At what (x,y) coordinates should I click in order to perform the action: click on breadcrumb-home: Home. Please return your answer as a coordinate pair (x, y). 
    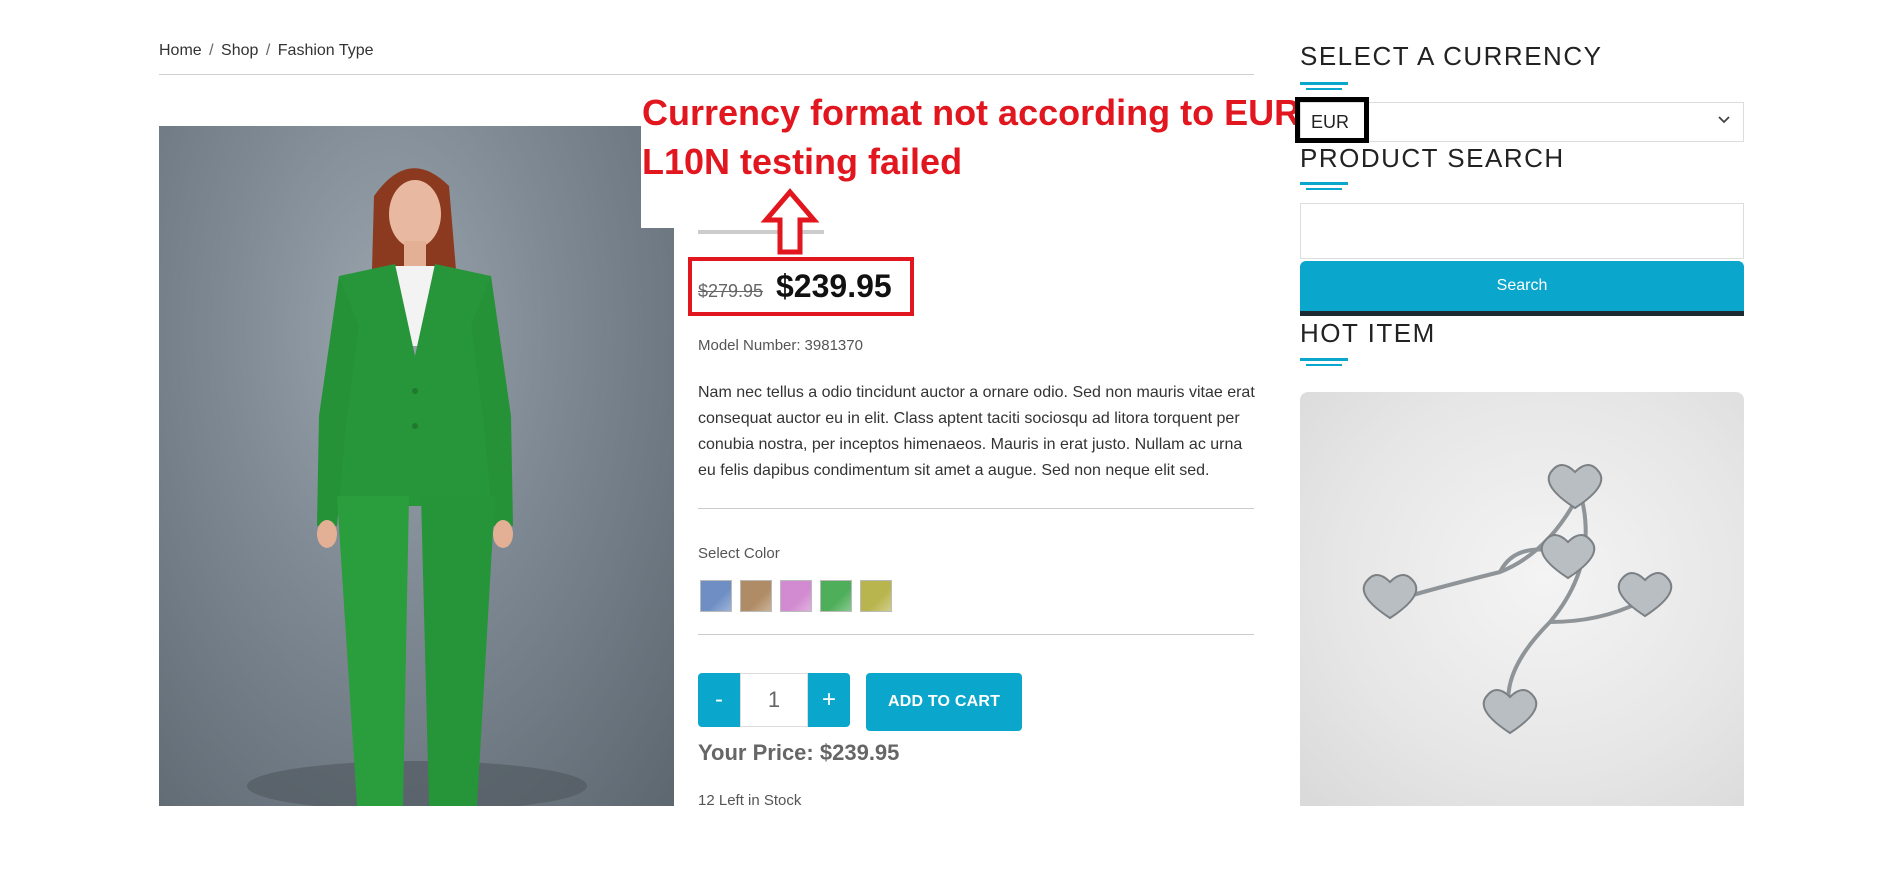
    Looking at the image, I should click on (180, 50).